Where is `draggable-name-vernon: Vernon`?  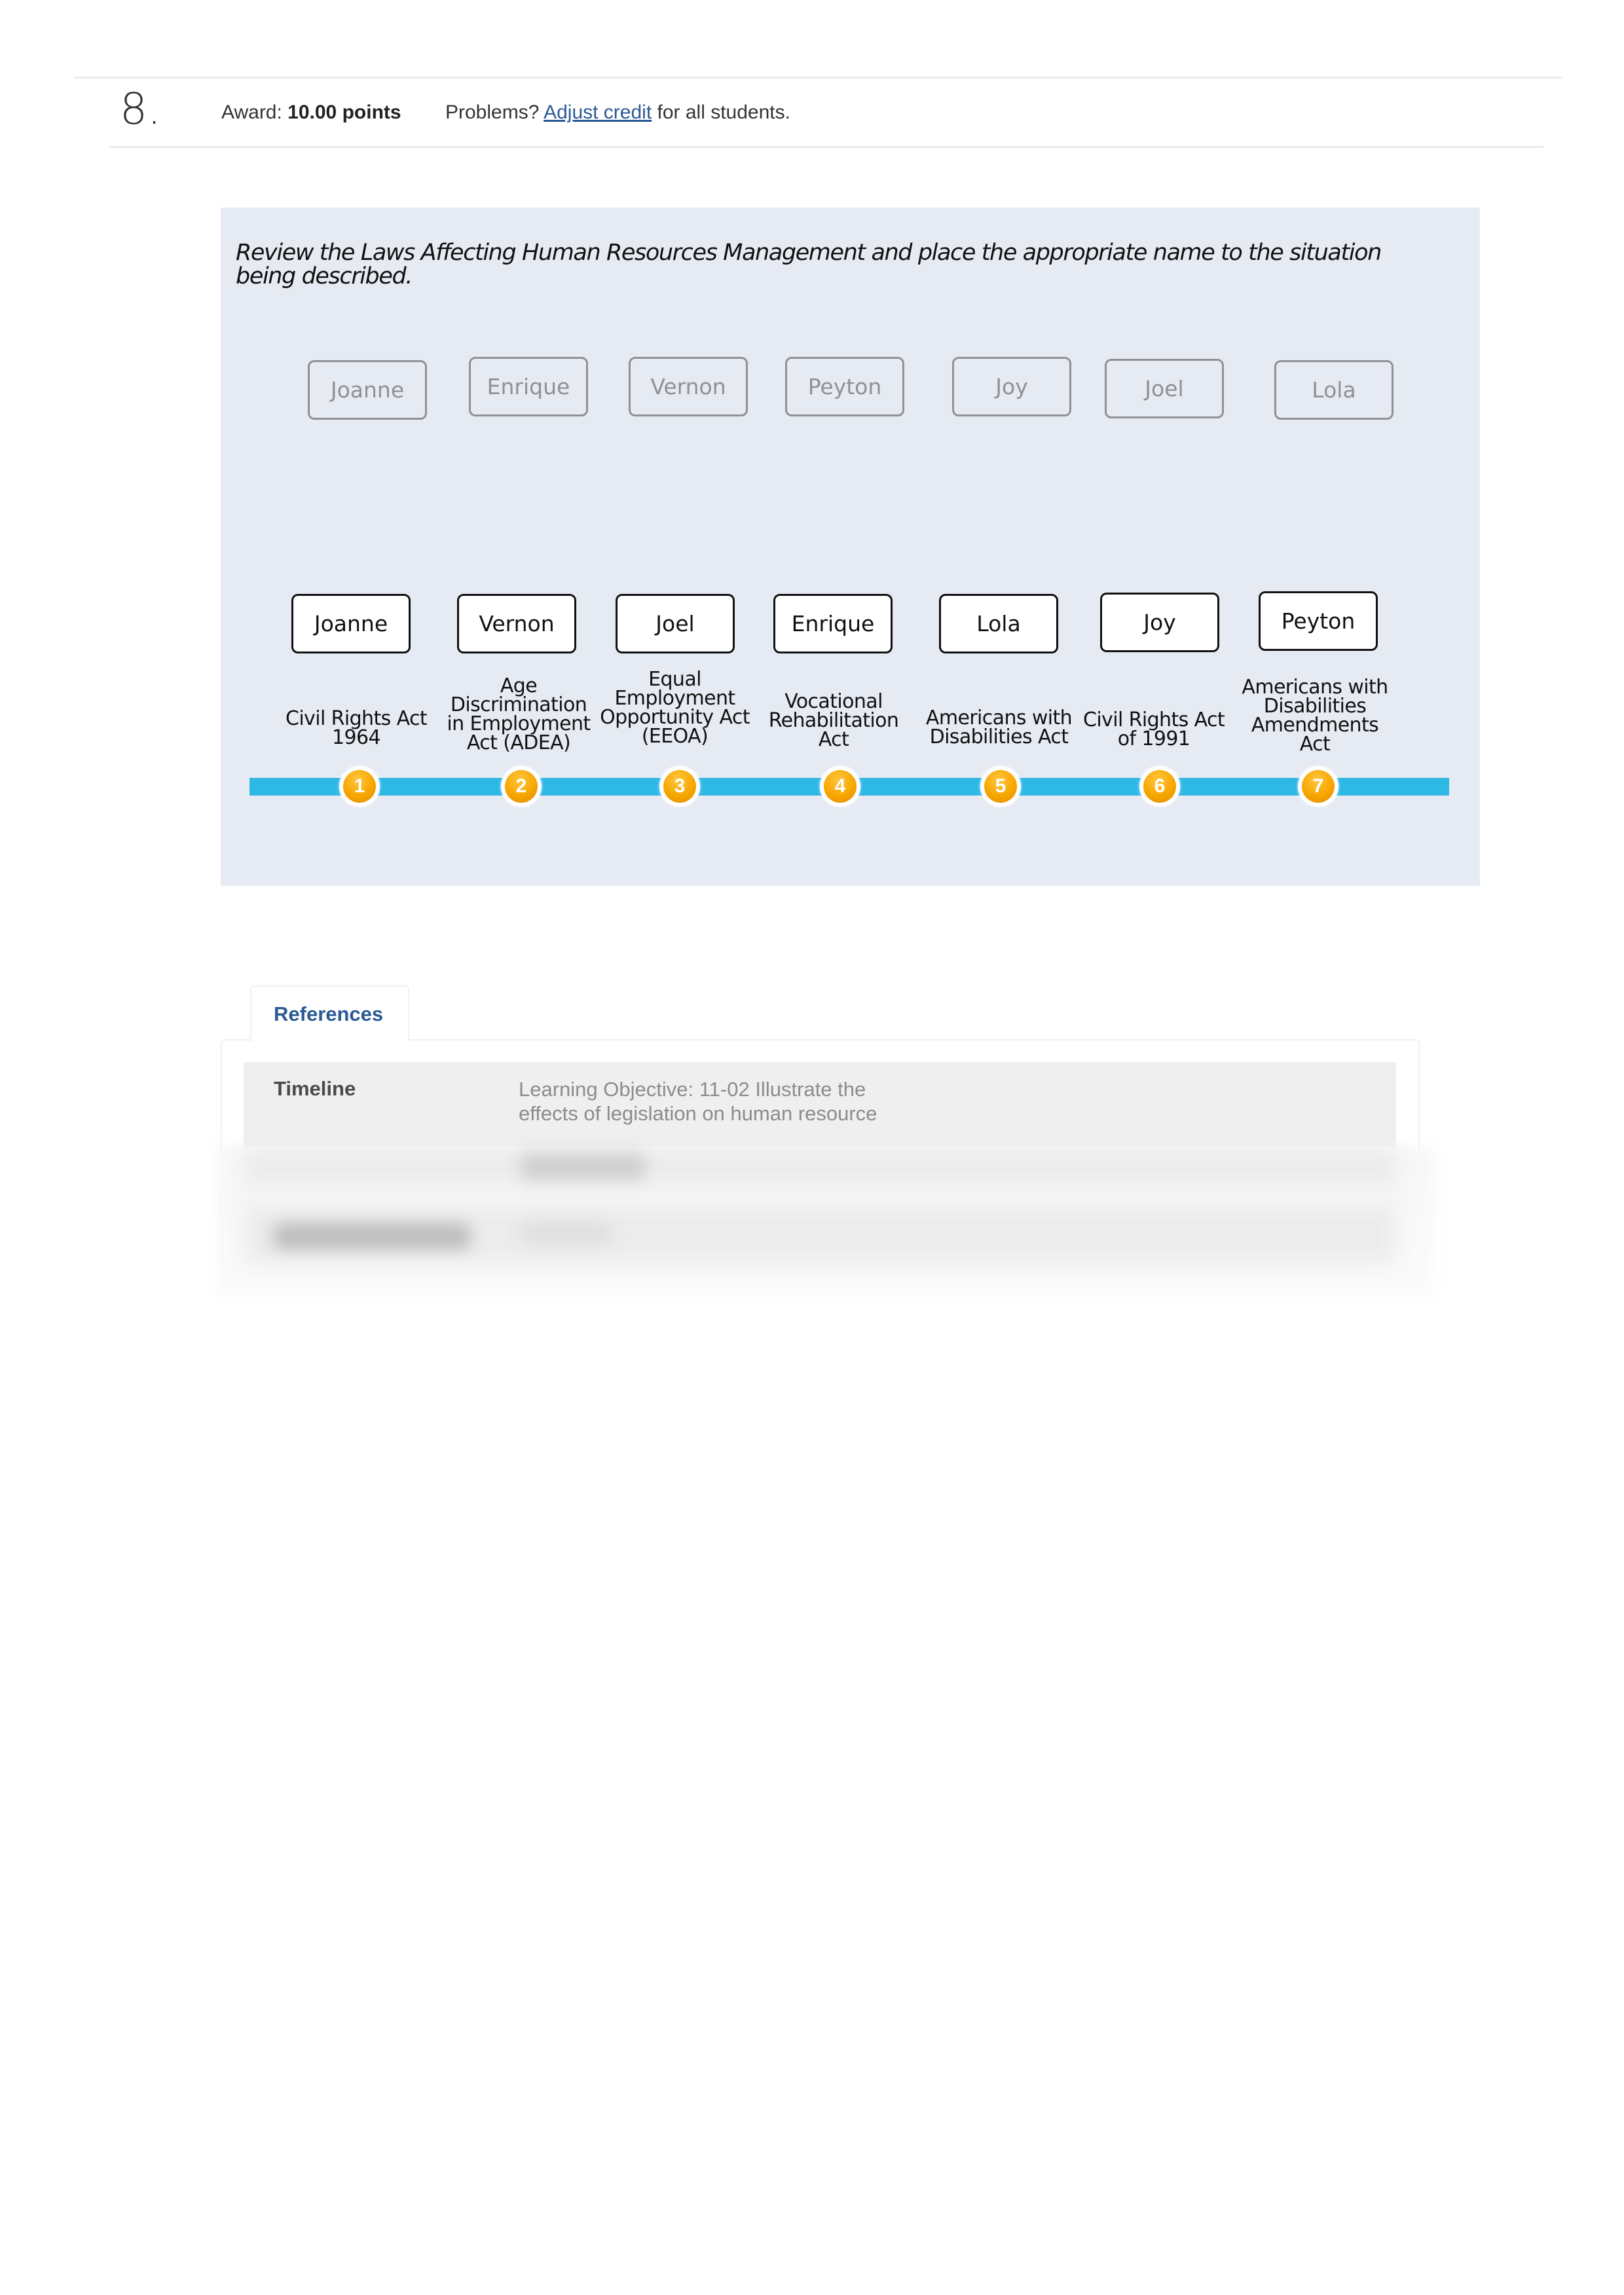 draggable-name-vernon: Vernon is located at coordinates (688, 386).